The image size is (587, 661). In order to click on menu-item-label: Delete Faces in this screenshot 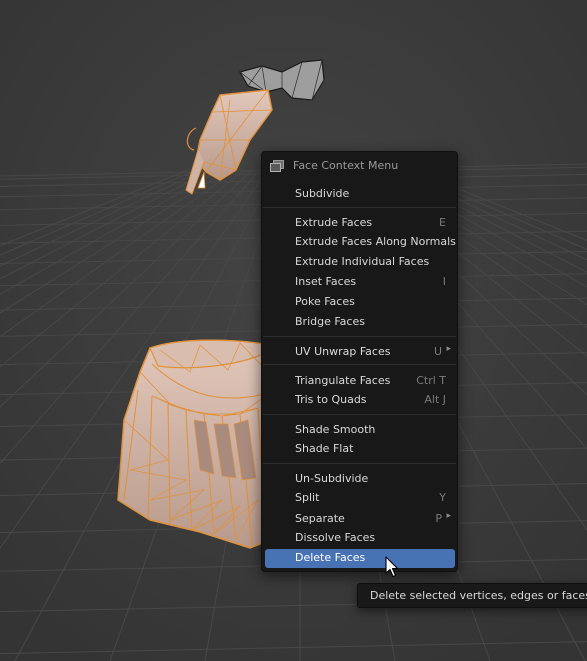, I will do `click(330, 557)`.